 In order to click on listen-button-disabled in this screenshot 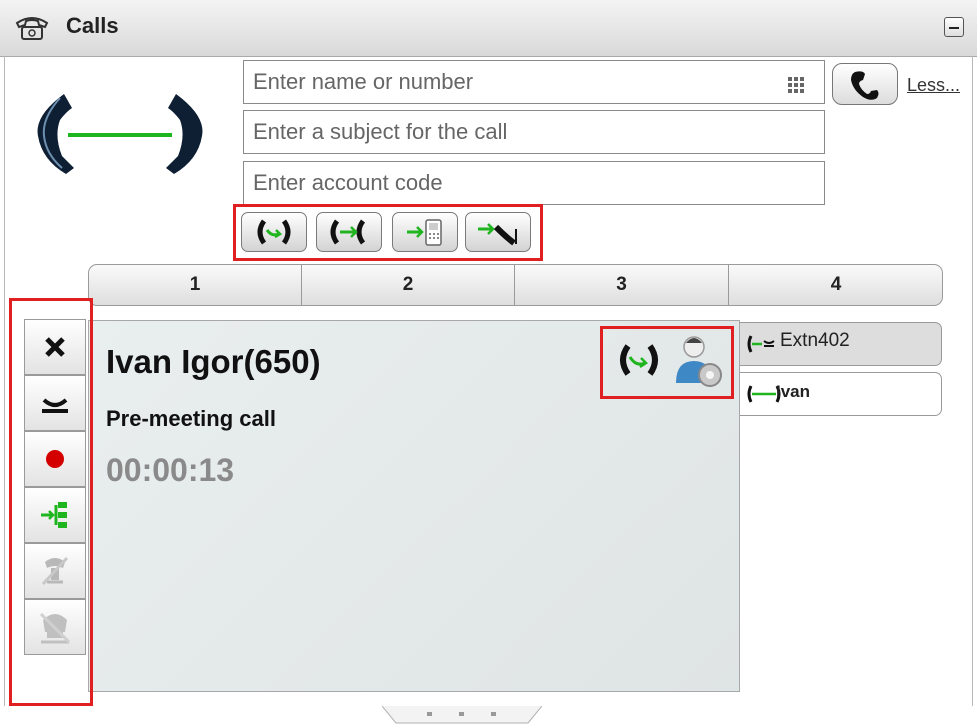, I will do `click(55, 627)`.